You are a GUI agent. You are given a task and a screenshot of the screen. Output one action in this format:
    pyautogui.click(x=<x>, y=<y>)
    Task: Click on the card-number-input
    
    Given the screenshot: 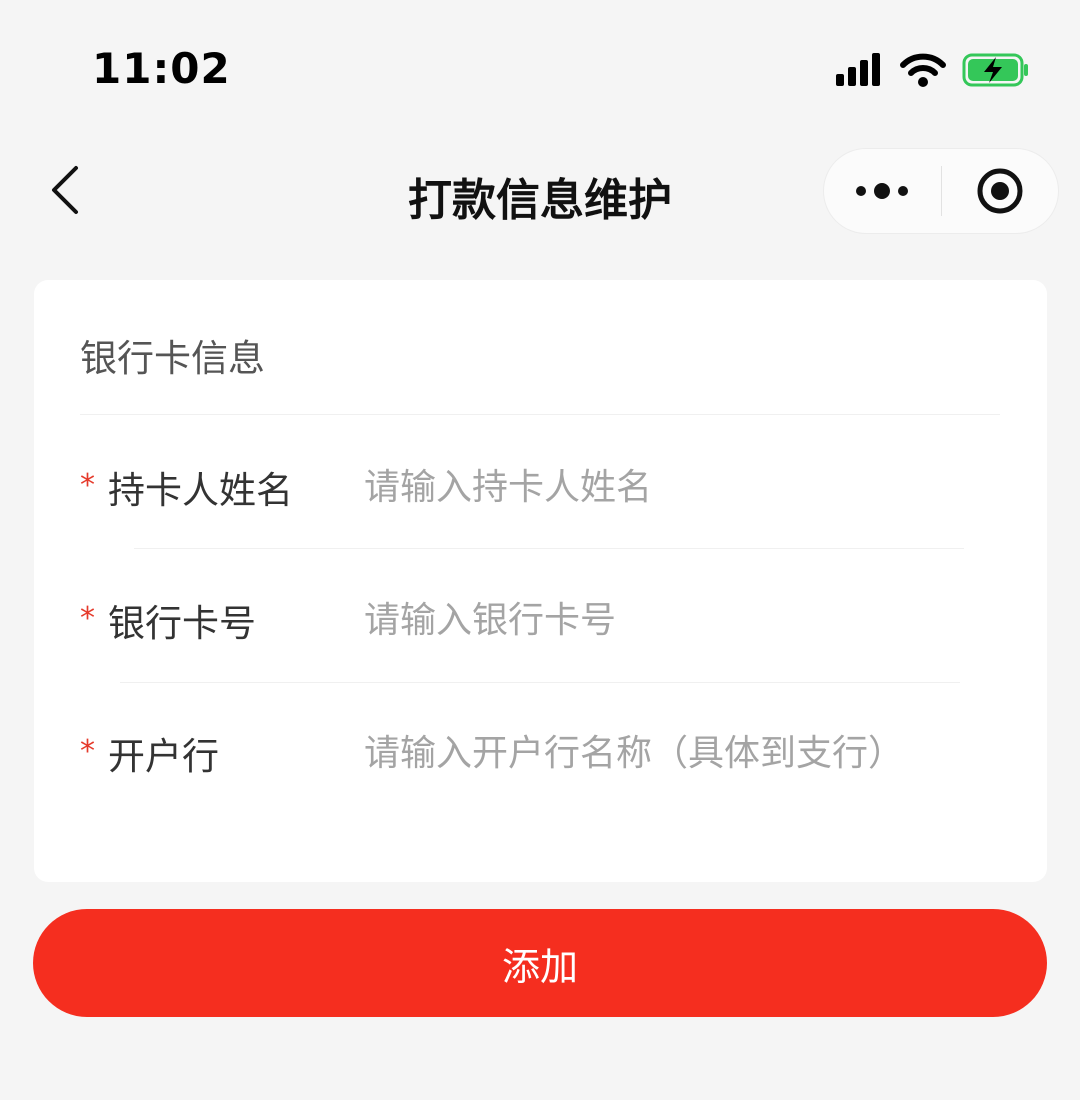 What is the action you would take?
    pyautogui.click(x=684, y=620)
    